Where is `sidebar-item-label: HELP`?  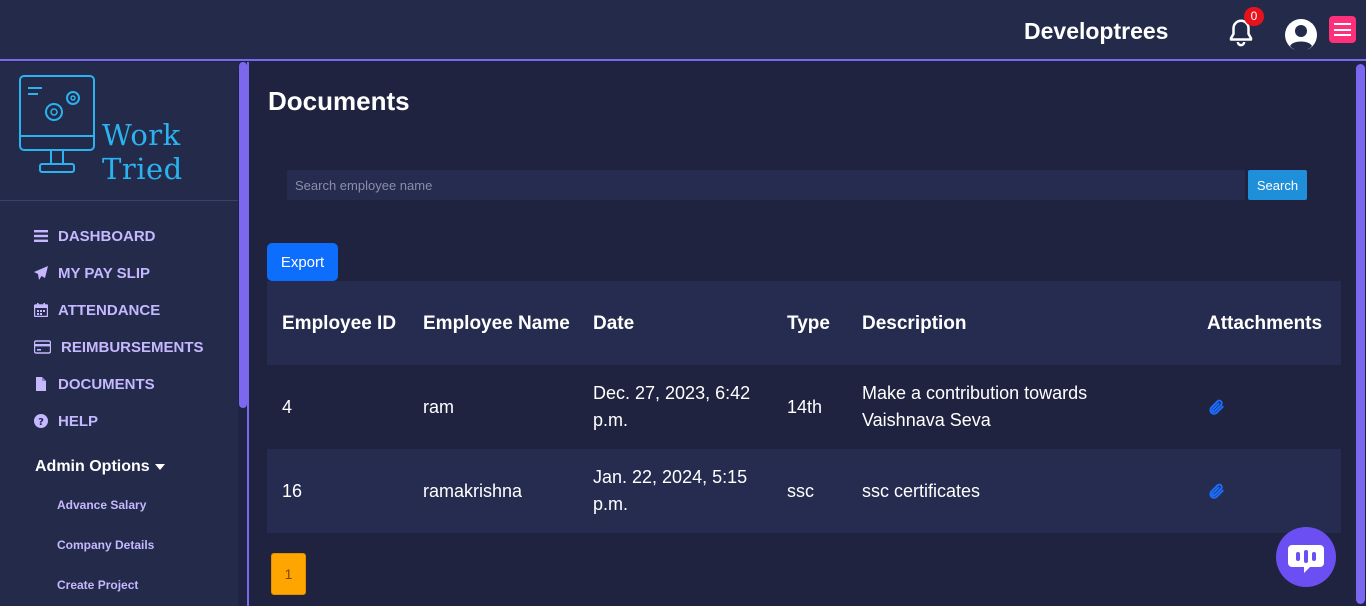
sidebar-item-label: HELP is located at coordinates (78, 421).